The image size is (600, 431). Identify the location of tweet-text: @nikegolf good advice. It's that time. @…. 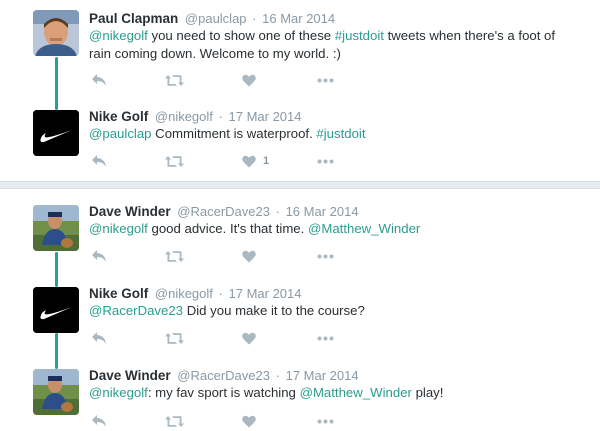
(334, 229).